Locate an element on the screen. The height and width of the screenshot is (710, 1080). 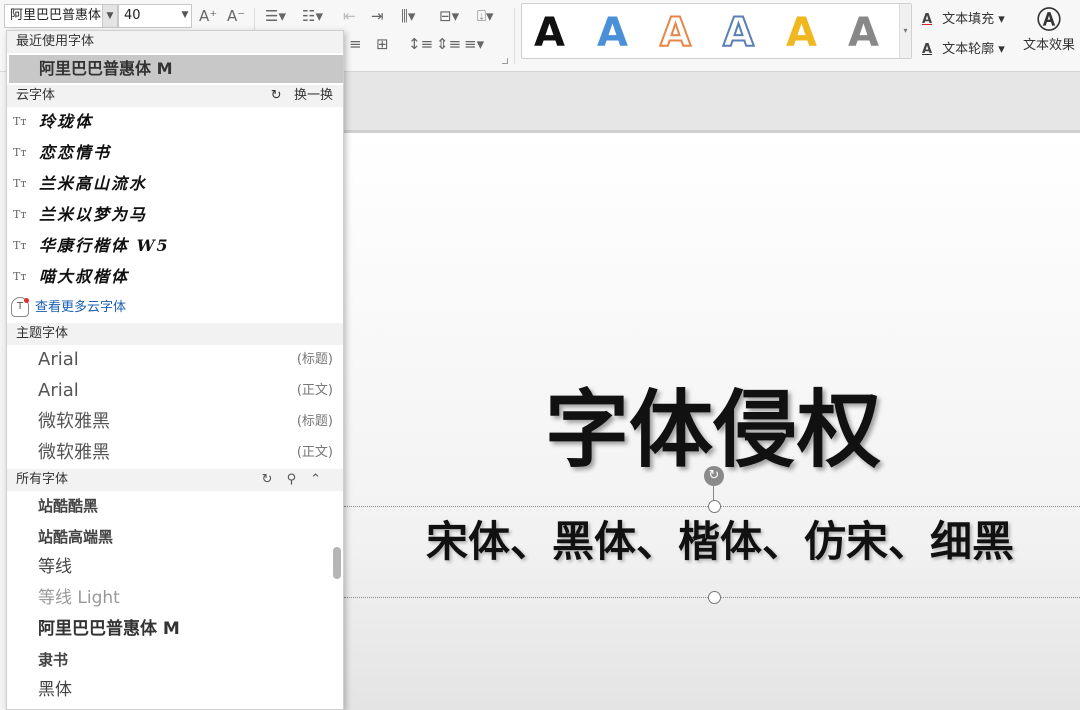
theme-font-item: Arial (标题) is located at coordinates (175, 360).